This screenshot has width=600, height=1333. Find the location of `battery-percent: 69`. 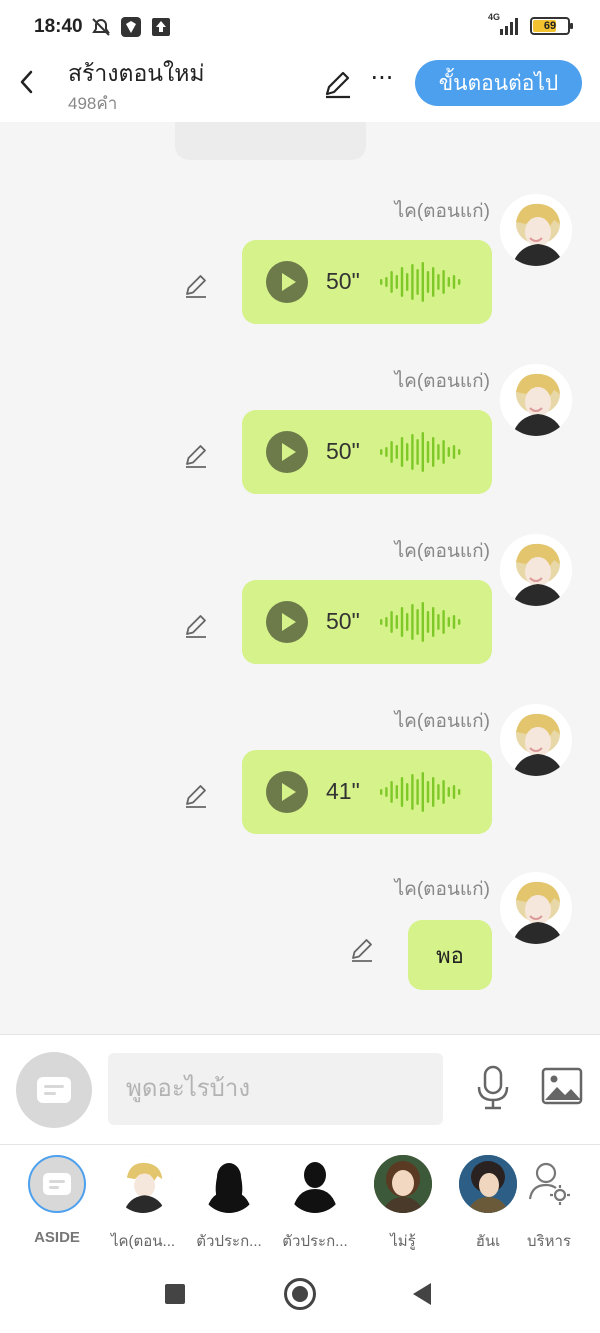

battery-percent: 69 is located at coordinates (550, 26).